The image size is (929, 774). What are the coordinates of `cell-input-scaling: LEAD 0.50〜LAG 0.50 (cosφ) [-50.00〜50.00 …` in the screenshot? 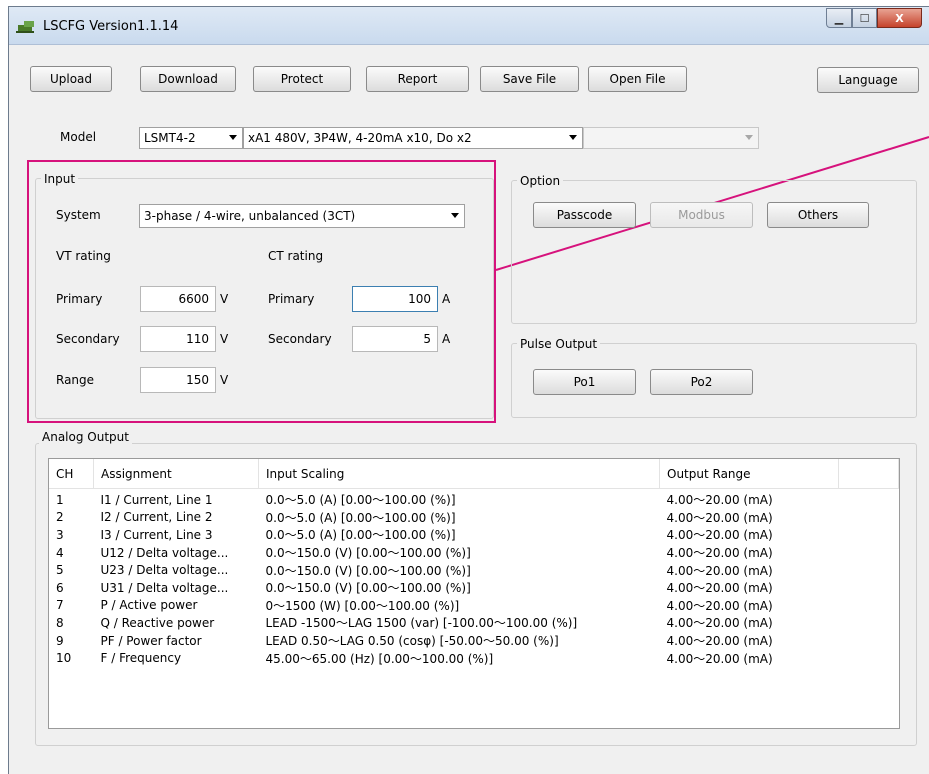 It's located at (412, 641).